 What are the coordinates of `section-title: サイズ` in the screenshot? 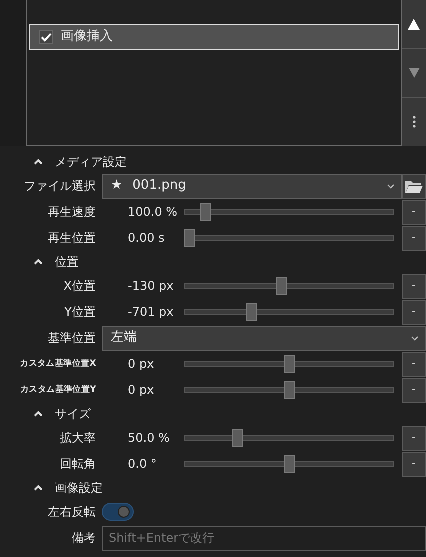 It's located at (73, 414).